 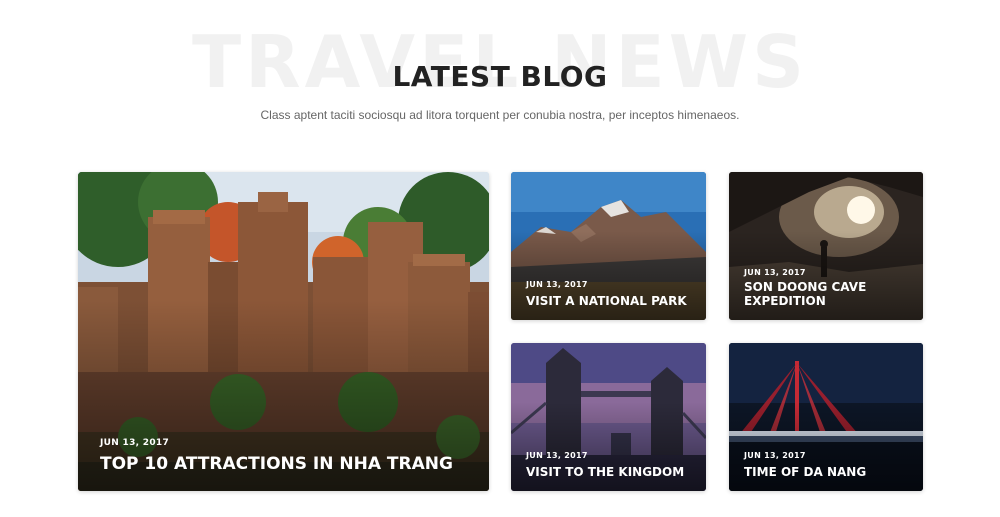 What do you see at coordinates (500, 76) in the screenshot?
I see `section-title: LATEST BLOG` at bounding box center [500, 76].